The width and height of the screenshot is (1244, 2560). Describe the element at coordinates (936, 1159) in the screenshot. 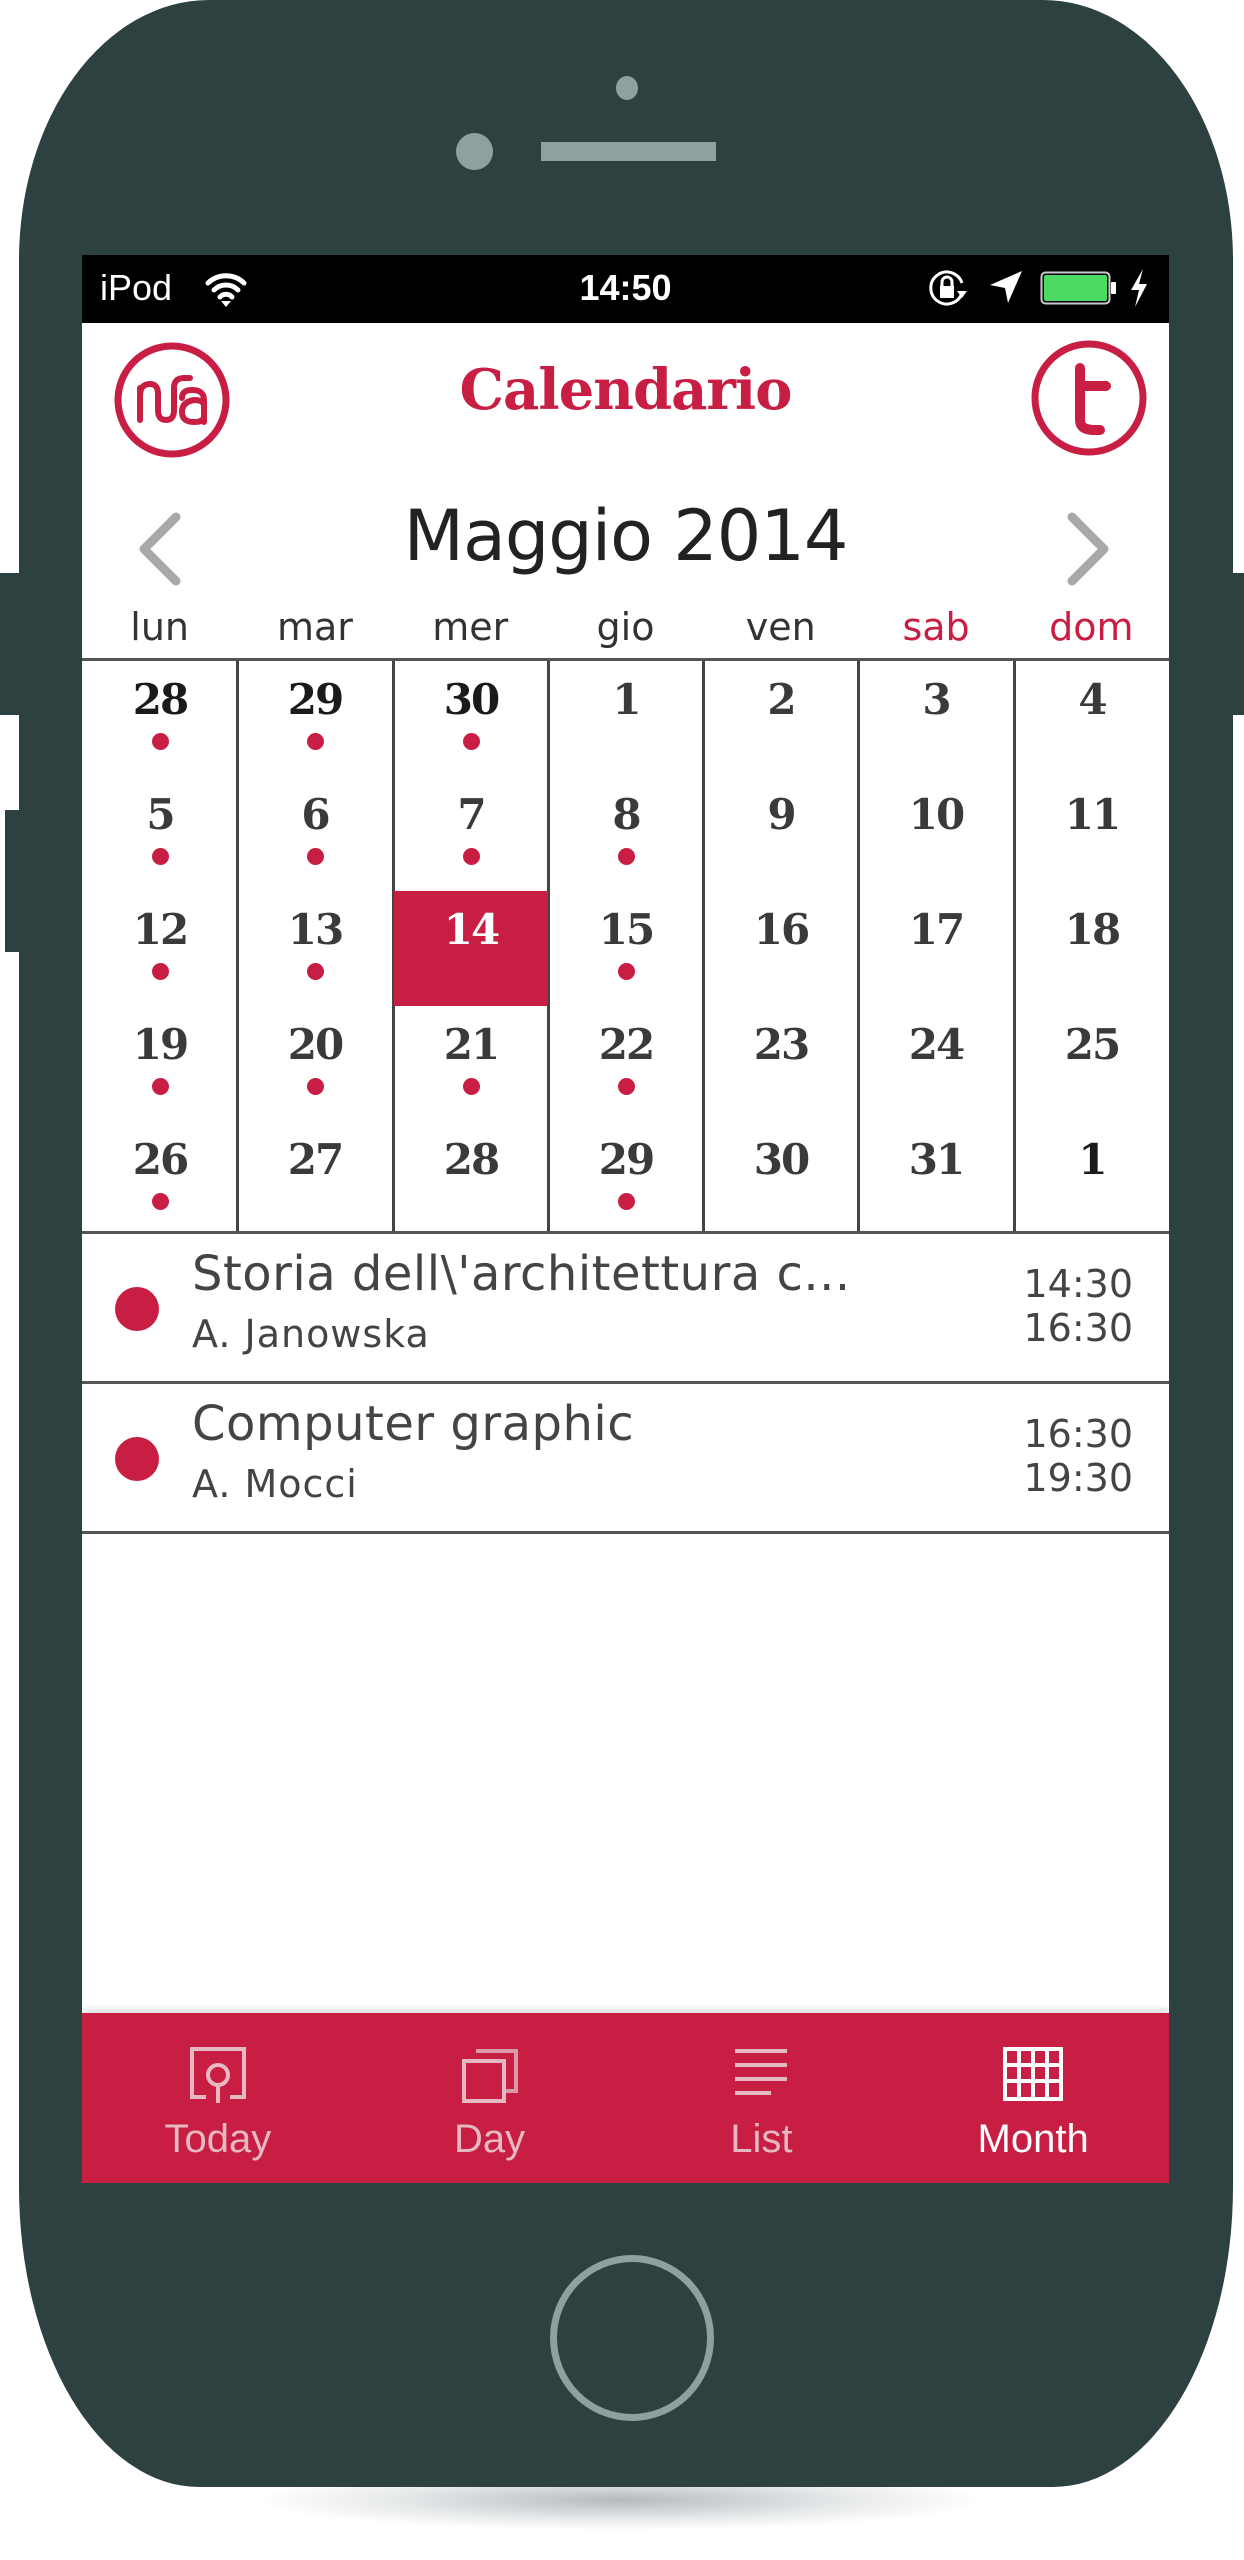

I see `day-number: 31` at that location.